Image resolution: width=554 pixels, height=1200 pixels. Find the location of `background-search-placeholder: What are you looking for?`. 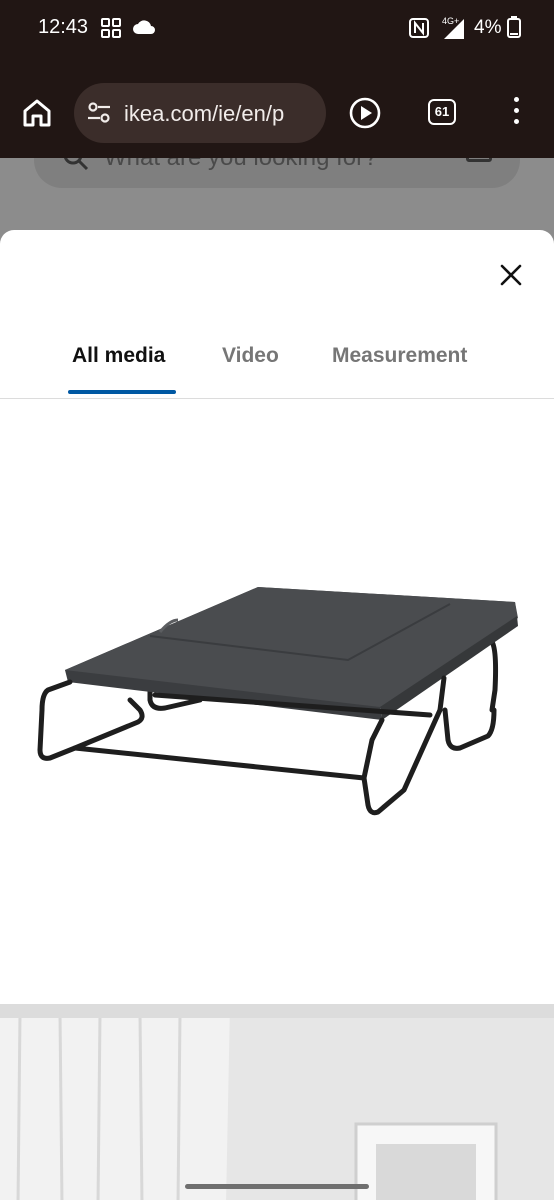

background-search-placeholder: What are you looking for? is located at coordinates (240, 165).